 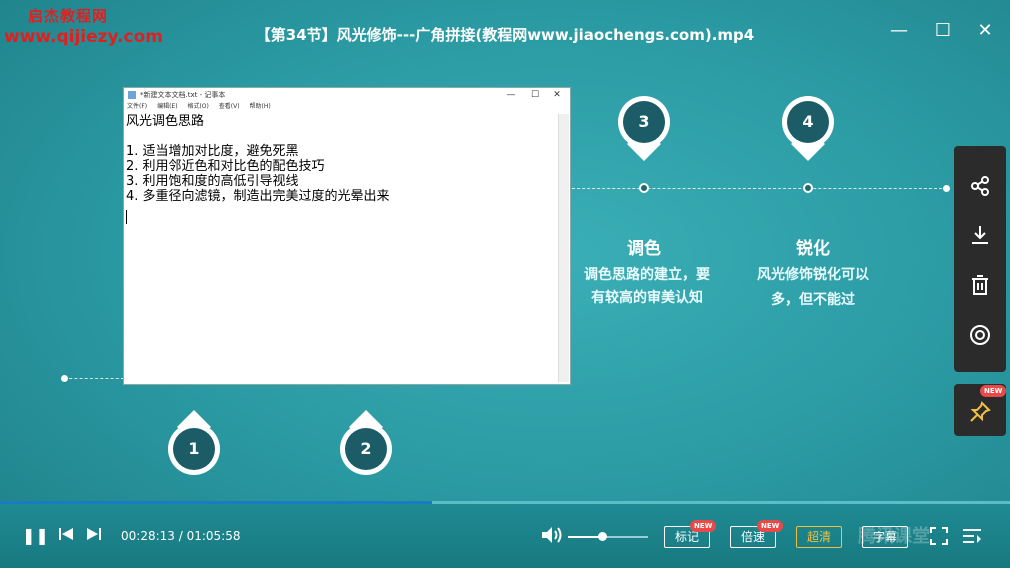 I want to click on progress-fill, so click(x=216, y=502).